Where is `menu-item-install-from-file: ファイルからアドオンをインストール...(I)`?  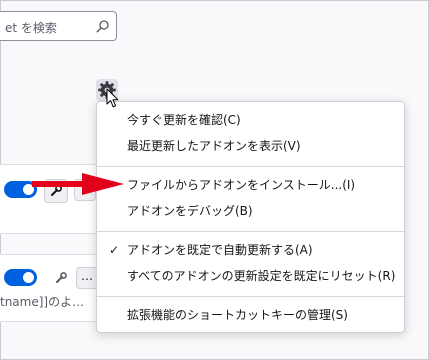 menu-item-install-from-file: ファイルからアドオンをインストール...(I) is located at coordinates (250, 185).